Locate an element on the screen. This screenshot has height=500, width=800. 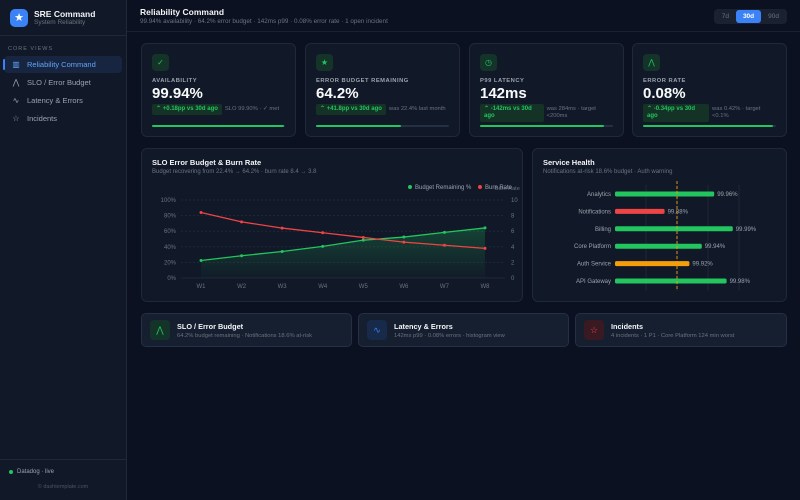
kpi-label: ERROR RATE is located at coordinates (664, 81).